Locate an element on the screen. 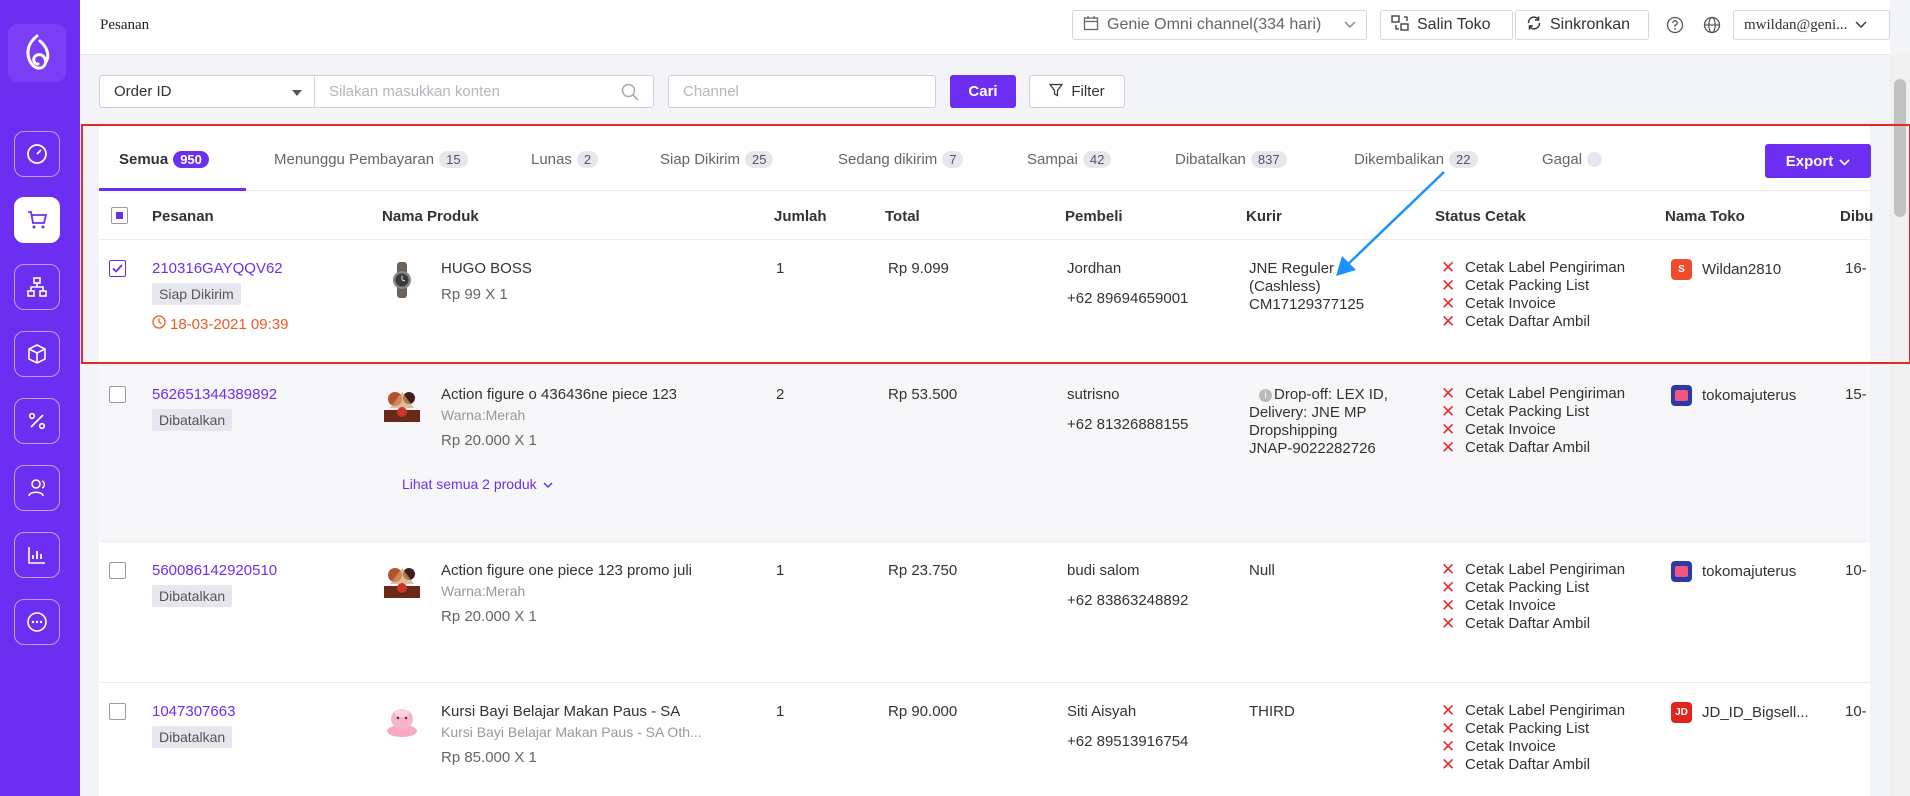 The width and height of the screenshot is (1910, 796). page-scrollbar is located at coordinates (1900, 425).